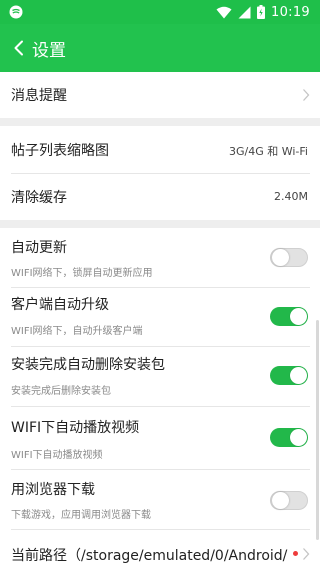  Describe the element at coordinates (82, 273) in the screenshot. I see `setting-description: WIFI网络下，锁屏自动更新应用` at that location.